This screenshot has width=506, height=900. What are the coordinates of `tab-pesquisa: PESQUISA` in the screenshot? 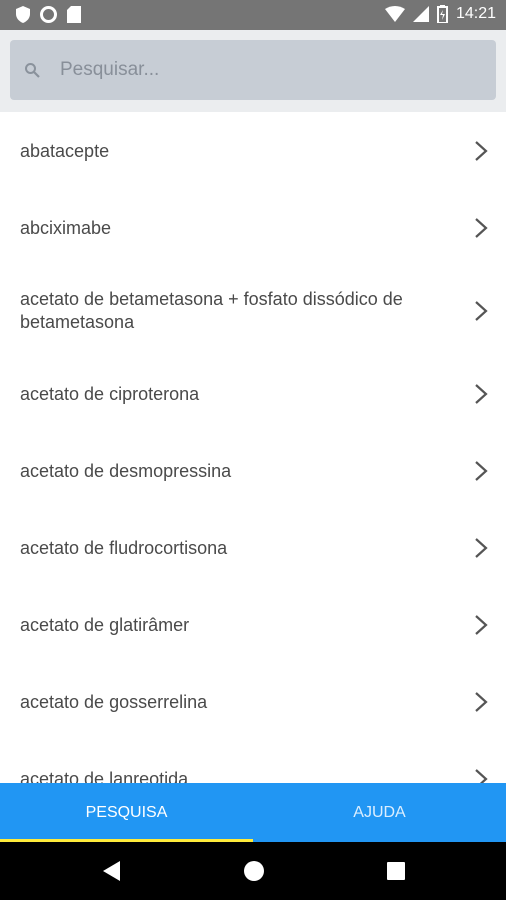 It's located at (126, 812).